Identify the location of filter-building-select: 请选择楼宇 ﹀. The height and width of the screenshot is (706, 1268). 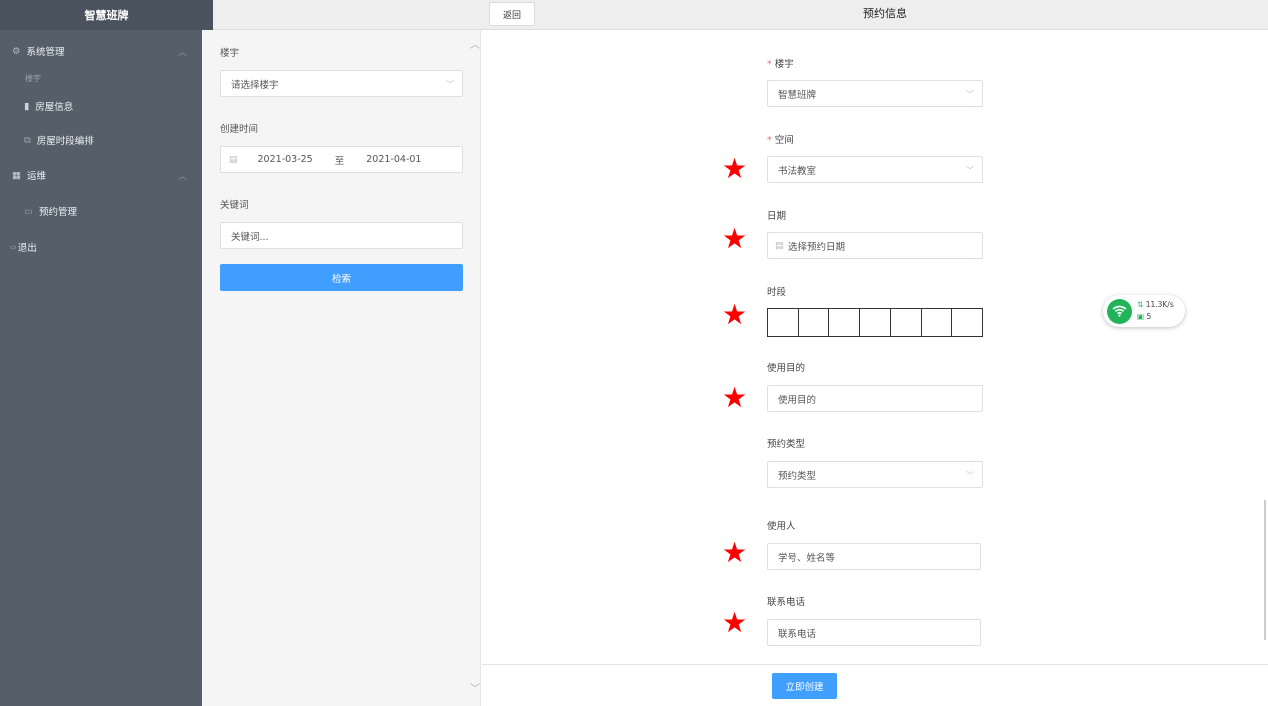
(341, 83).